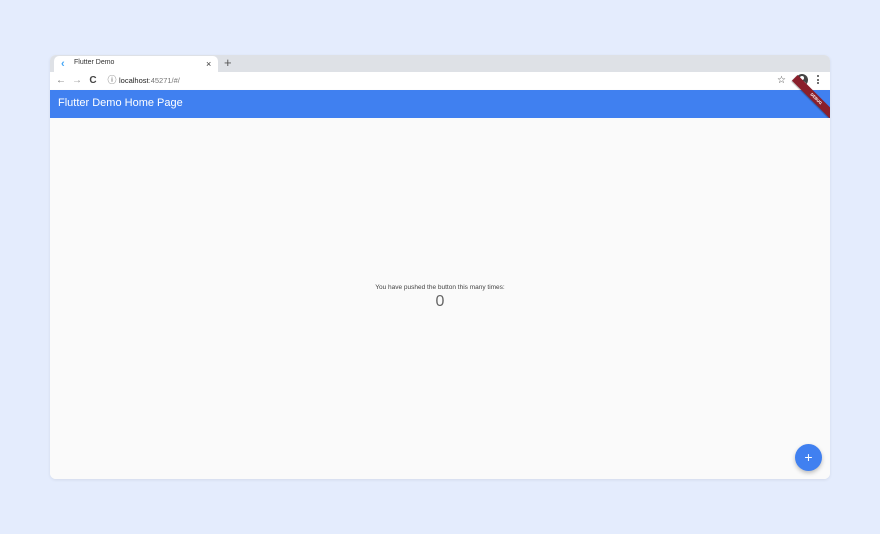  Describe the element at coordinates (120, 103) in the screenshot. I see `page-title: Flutter Demo Home Page` at that location.